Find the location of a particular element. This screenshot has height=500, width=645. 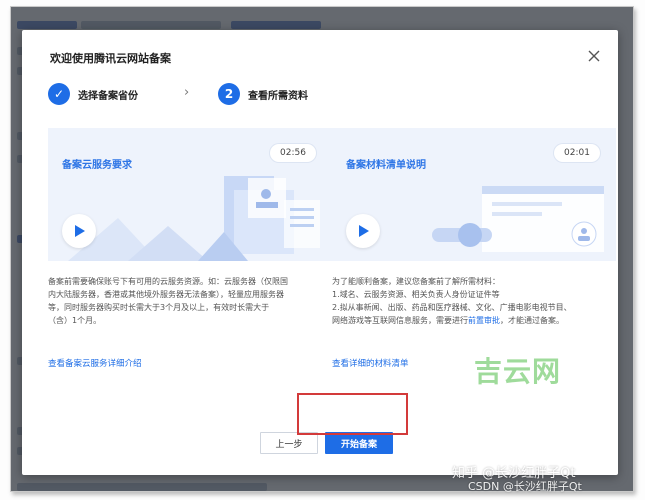

video-duration: 02:56 is located at coordinates (293, 153).